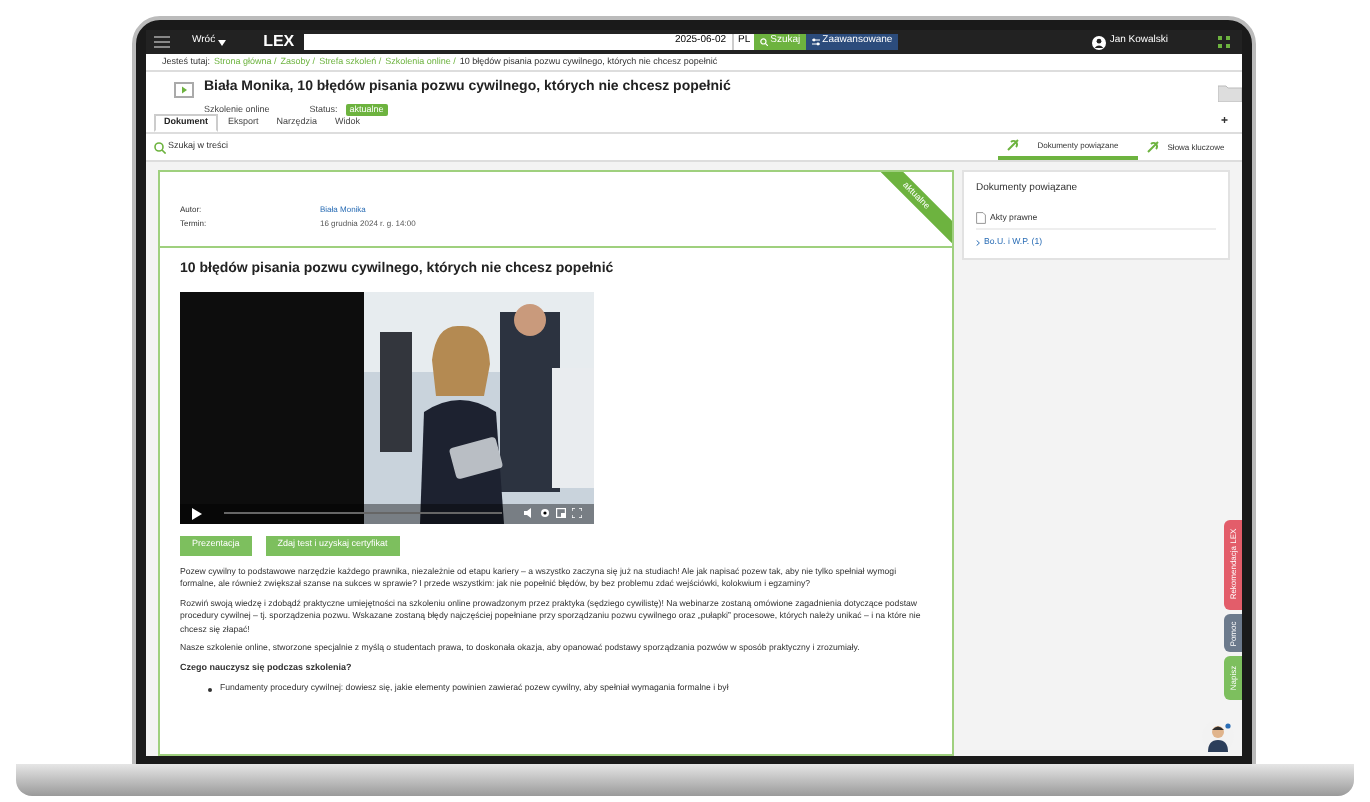 The image size is (1370, 802). I want to click on play-icon, so click(197, 513).